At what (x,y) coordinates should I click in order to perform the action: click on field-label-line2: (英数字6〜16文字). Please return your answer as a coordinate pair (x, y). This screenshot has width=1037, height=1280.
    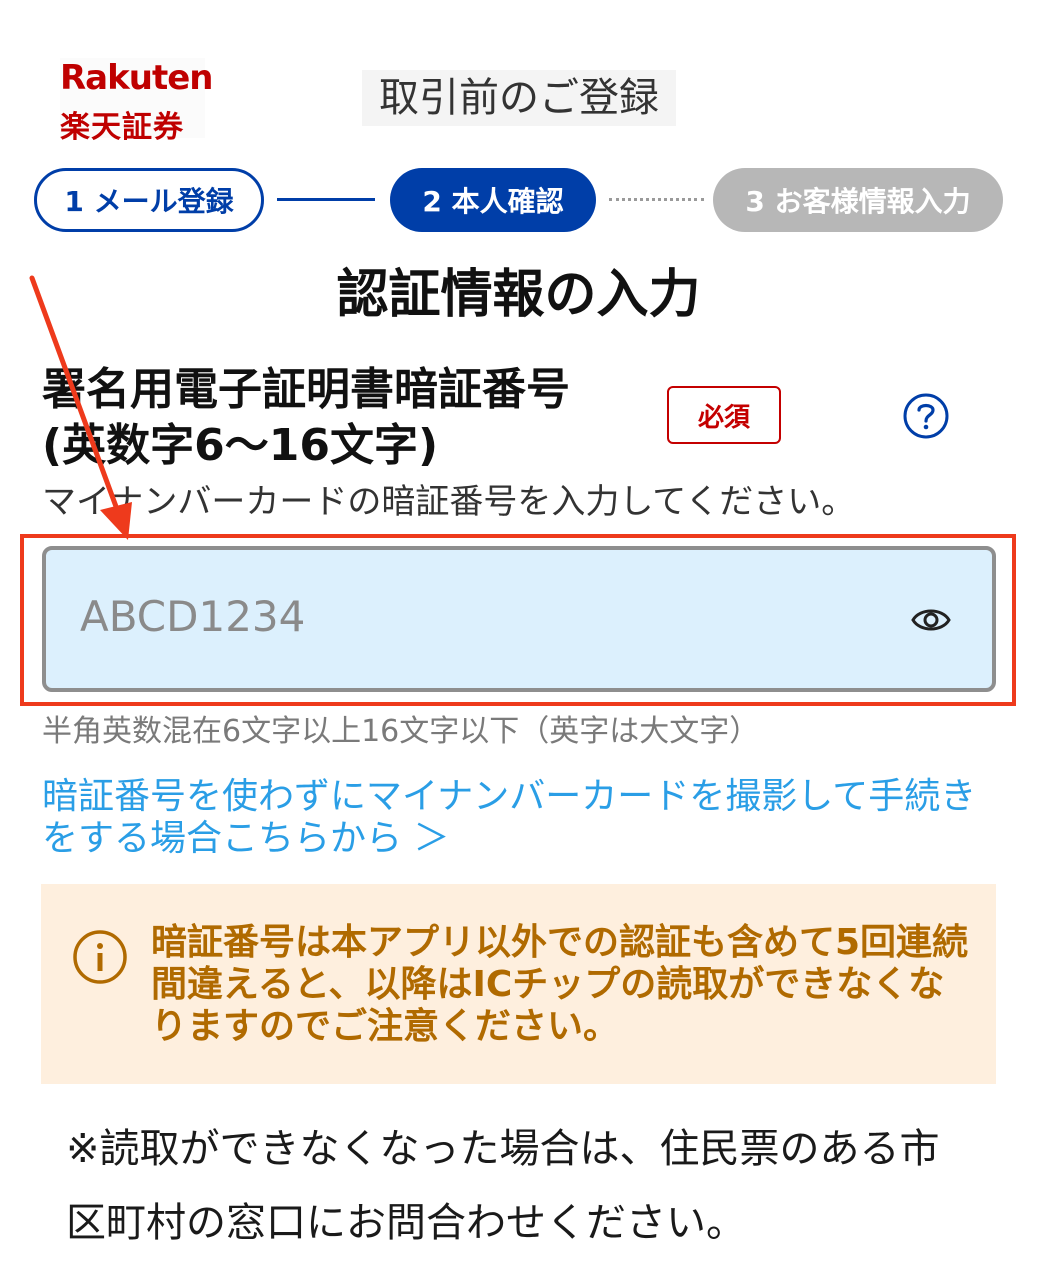
    Looking at the image, I should click on (240, 445).